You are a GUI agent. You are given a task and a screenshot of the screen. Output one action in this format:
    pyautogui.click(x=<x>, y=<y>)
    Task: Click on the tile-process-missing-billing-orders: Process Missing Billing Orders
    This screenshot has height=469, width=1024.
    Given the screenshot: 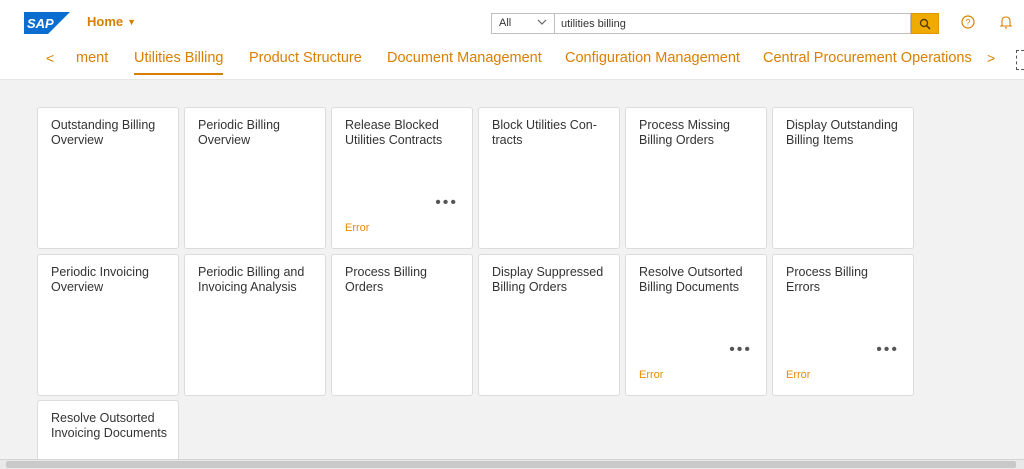 What is the action you would take?
    pyautogui.click(x=696, y=178)
    